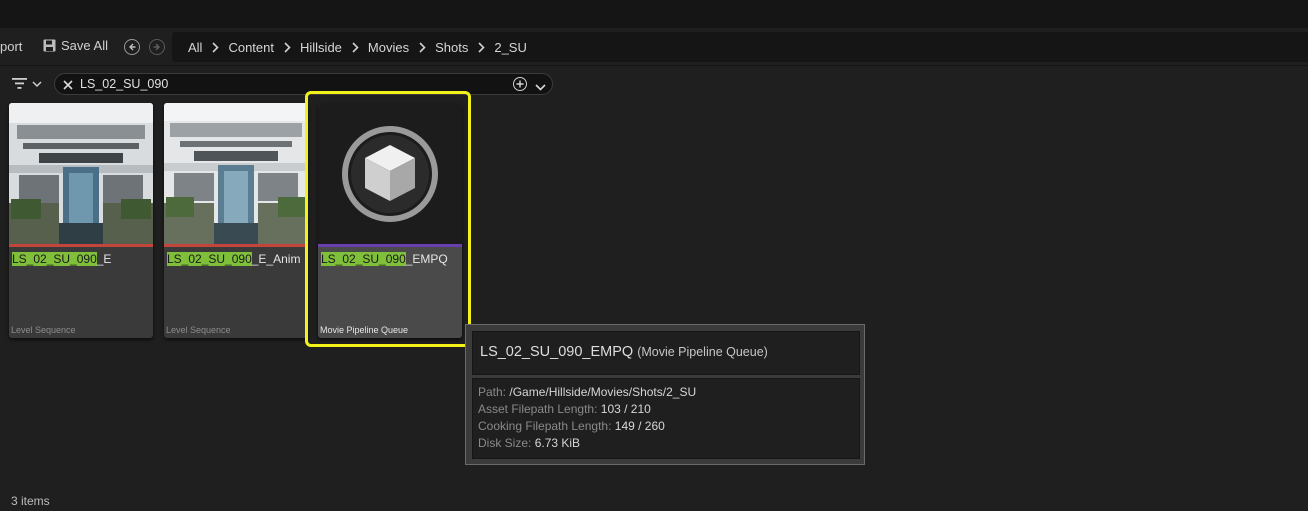 This screenshot has width=1308, height=511. I want to click on selection-highlight, so click(388, 219).